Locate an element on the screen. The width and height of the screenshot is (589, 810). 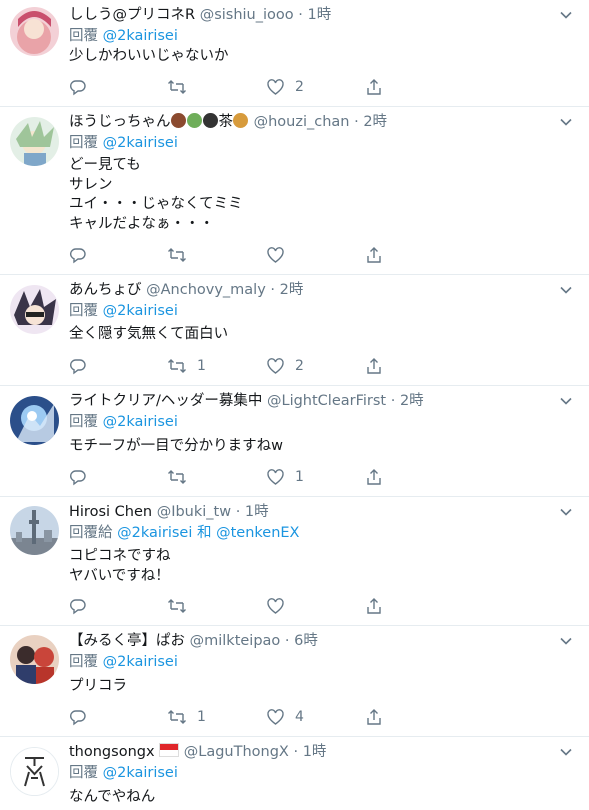
user-handle: @LightClearFirst is located at coordinates (326, 401).